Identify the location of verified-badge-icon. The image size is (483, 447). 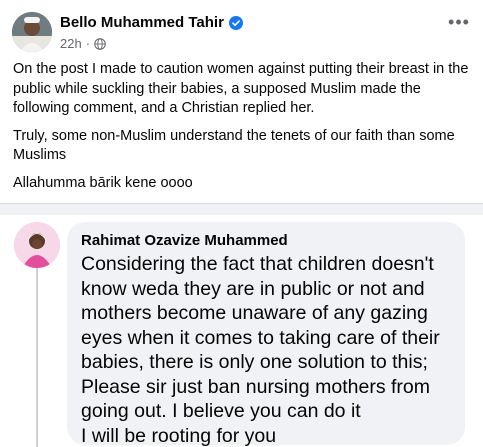
(235, 22).